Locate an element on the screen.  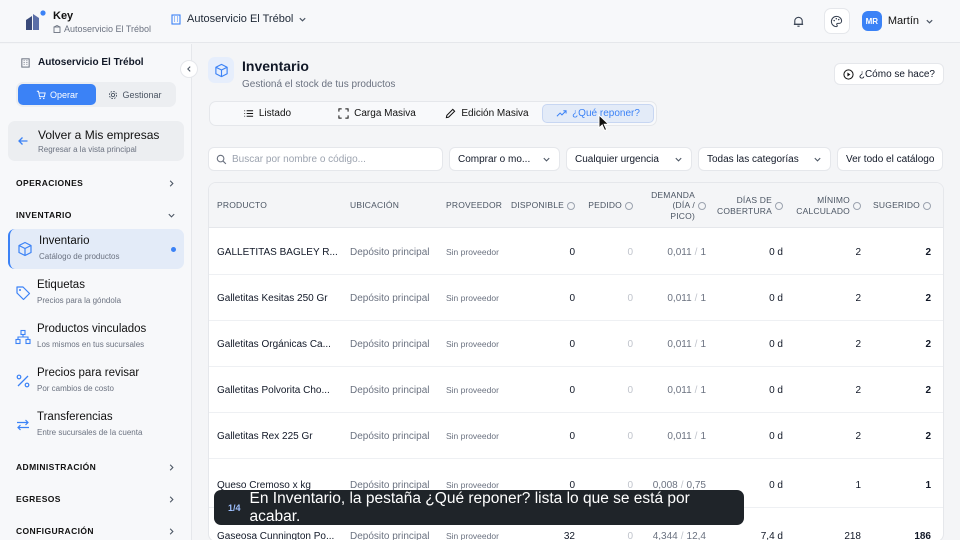
play-circle-icon is located at coordinates (848, 74).